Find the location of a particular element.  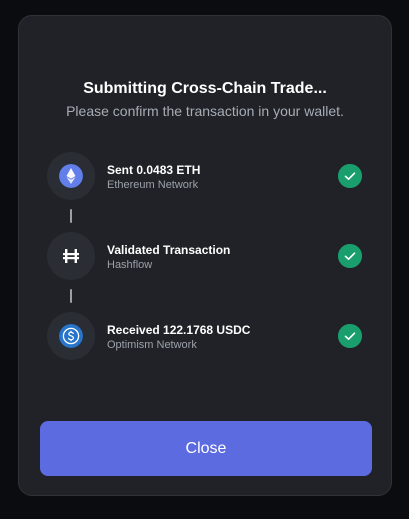

ethereum-icon is located at coordinates (71, 176).